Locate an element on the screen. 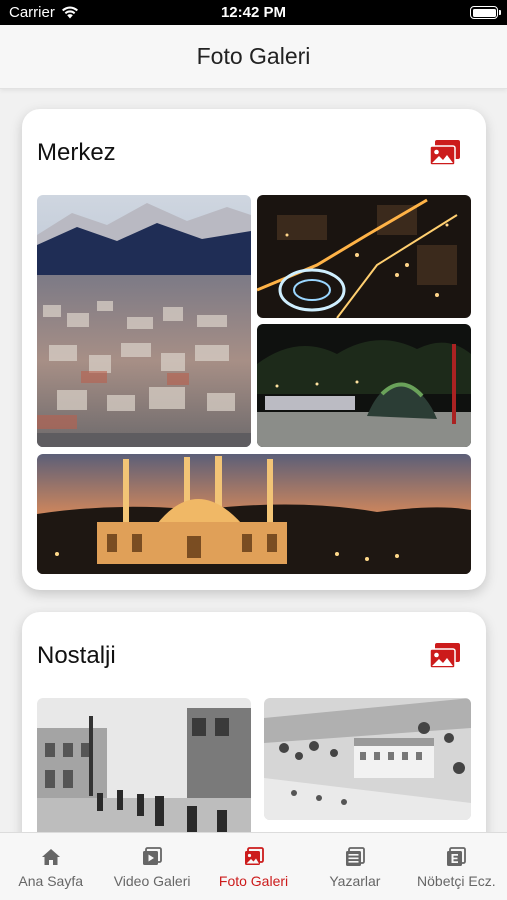 The image size is (507, 900). page-title: Foto Galeri is located at coordinates (253, 56).